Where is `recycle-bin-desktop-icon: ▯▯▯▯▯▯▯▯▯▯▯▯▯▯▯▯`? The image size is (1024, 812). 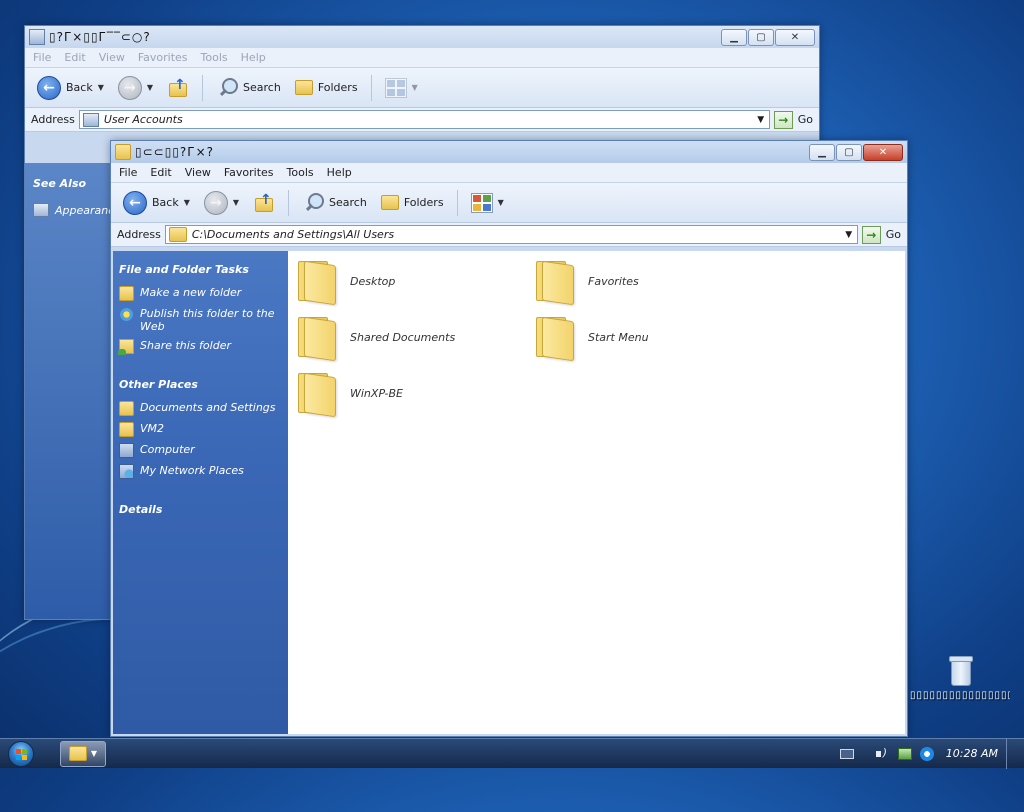
recycle-bin-desktop-icon: ▯▯▯▯▯▯▯▯▯▯▯▯▯▯▯▯ is located at coordinates (960, 678).